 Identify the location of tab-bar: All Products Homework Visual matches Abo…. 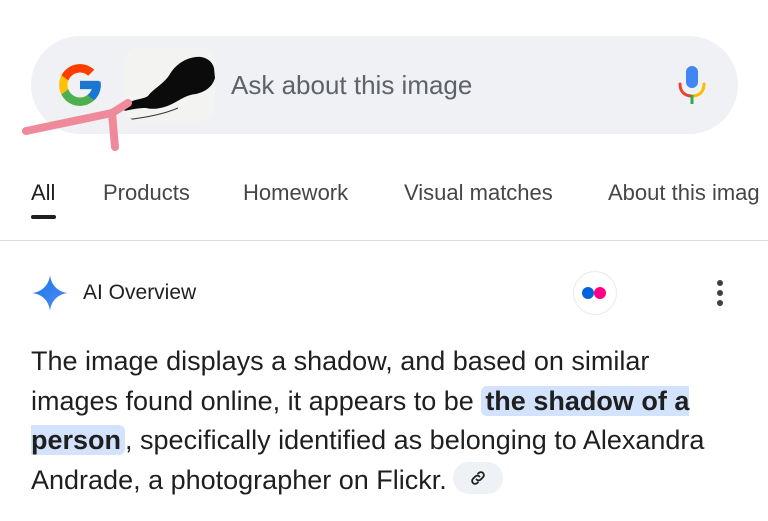
(384, 206).